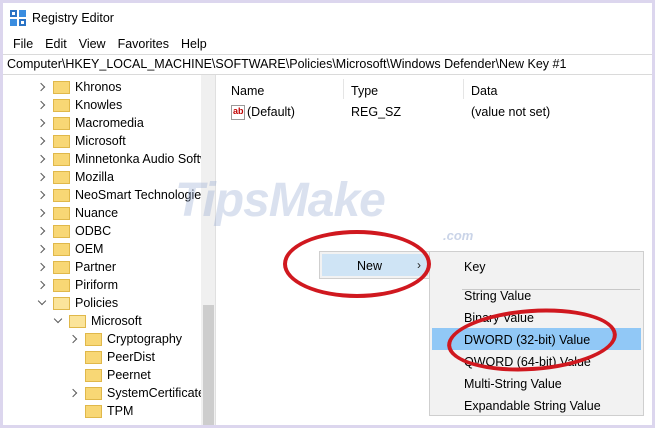 The image size is (655, 428). I want to click on menu-help: Help, so click(194, 44).